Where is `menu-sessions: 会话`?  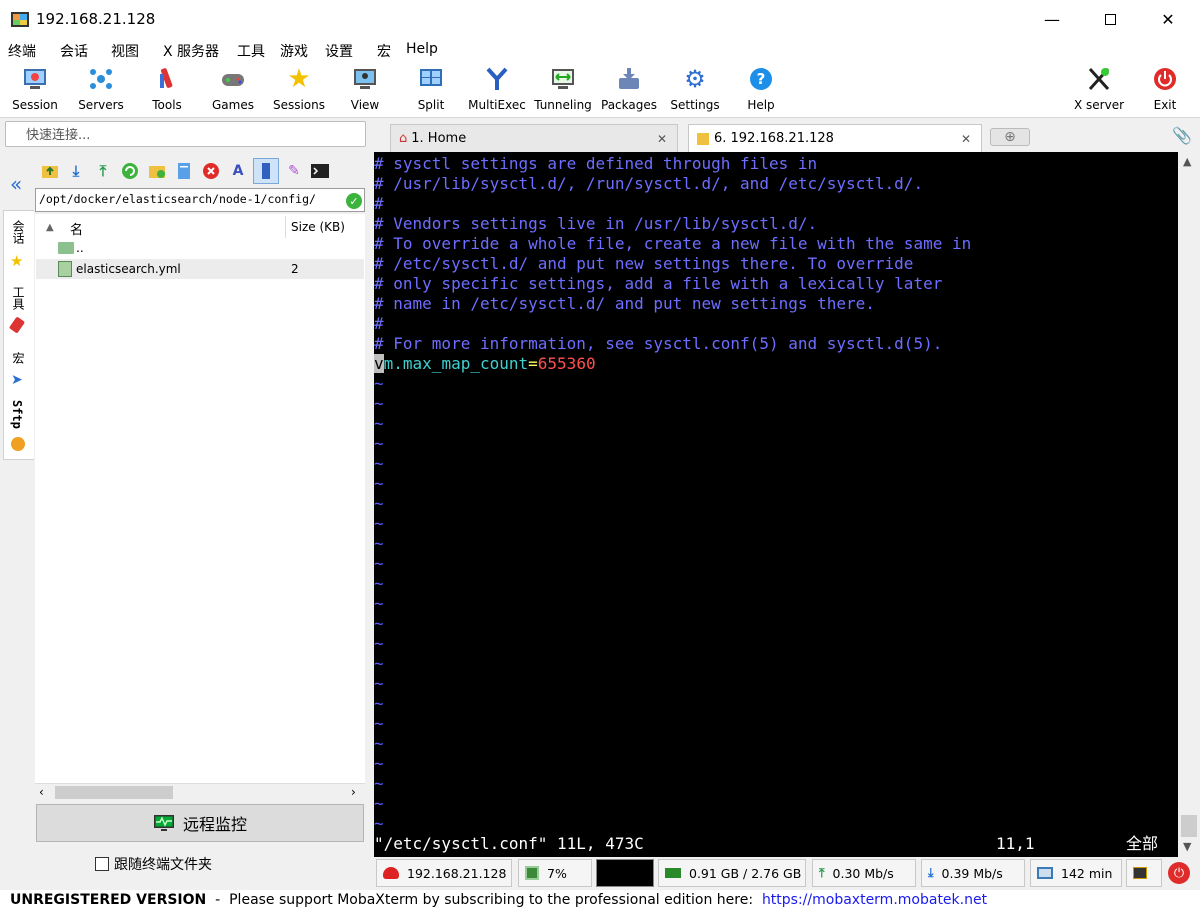
menu-sessions: 会话 is located at coordinates (74, 51).